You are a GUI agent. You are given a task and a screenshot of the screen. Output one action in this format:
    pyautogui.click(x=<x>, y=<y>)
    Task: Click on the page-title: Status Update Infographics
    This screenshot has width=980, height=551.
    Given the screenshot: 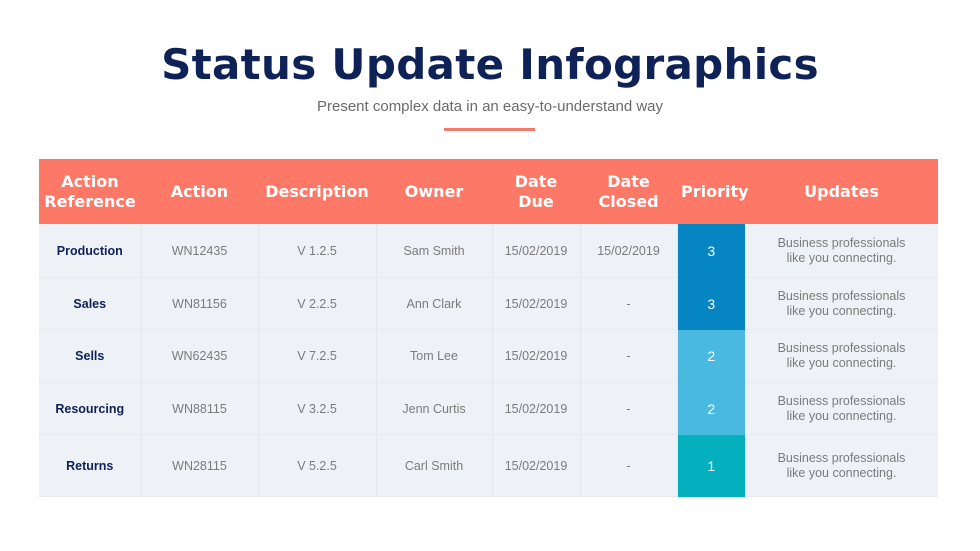 What is the action you would take?
    pyautogui.click(x=490, y=64)
    